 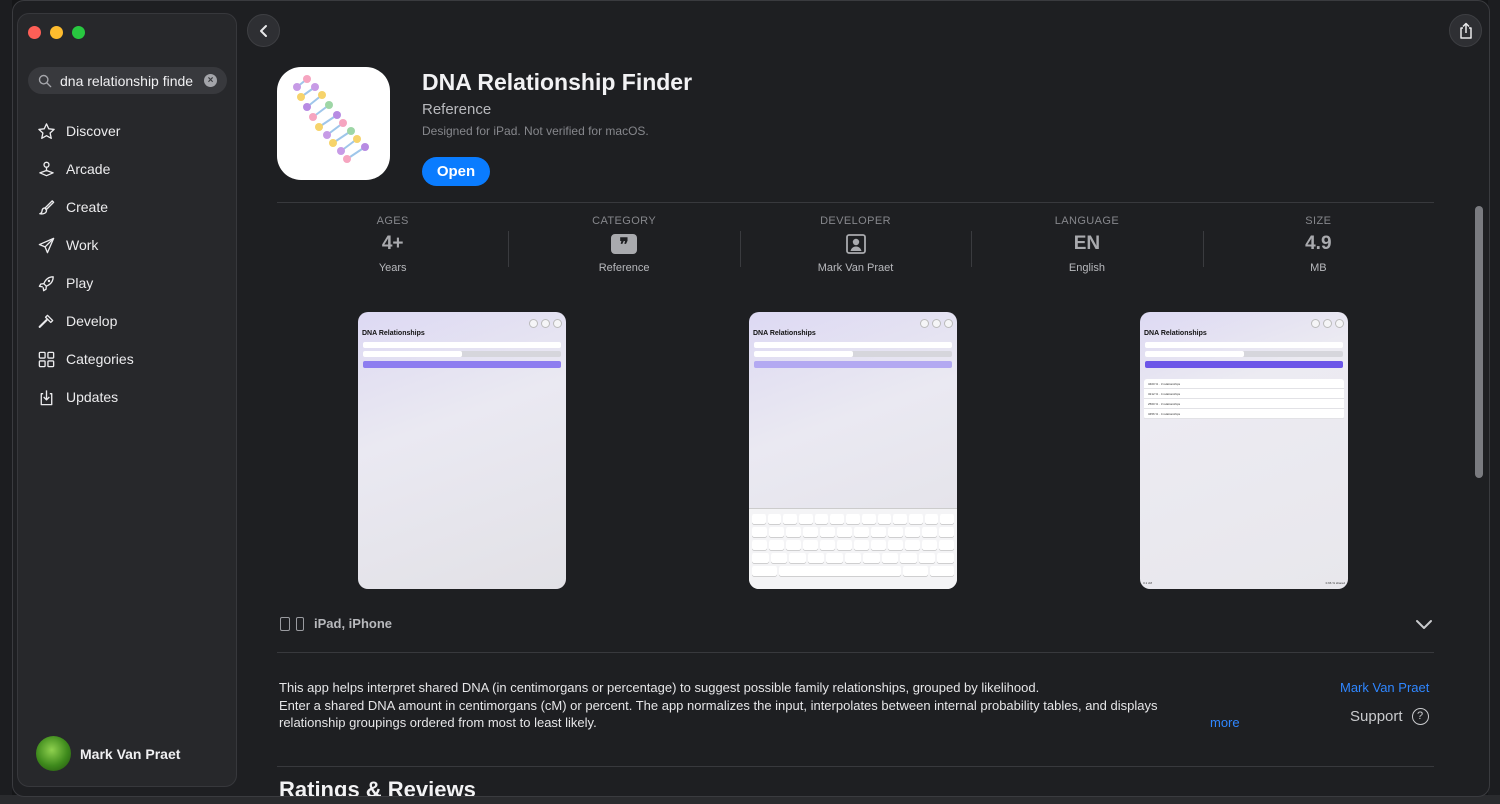 I want to click on share-button, so click(x=1465, y=30).